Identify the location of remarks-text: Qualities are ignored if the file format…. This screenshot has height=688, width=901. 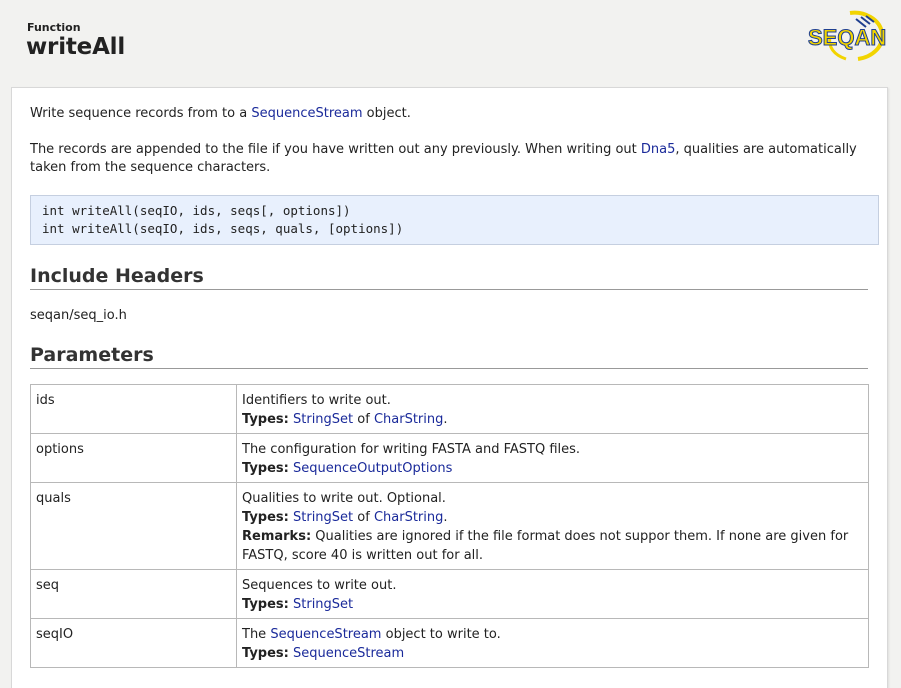
(545, 546).